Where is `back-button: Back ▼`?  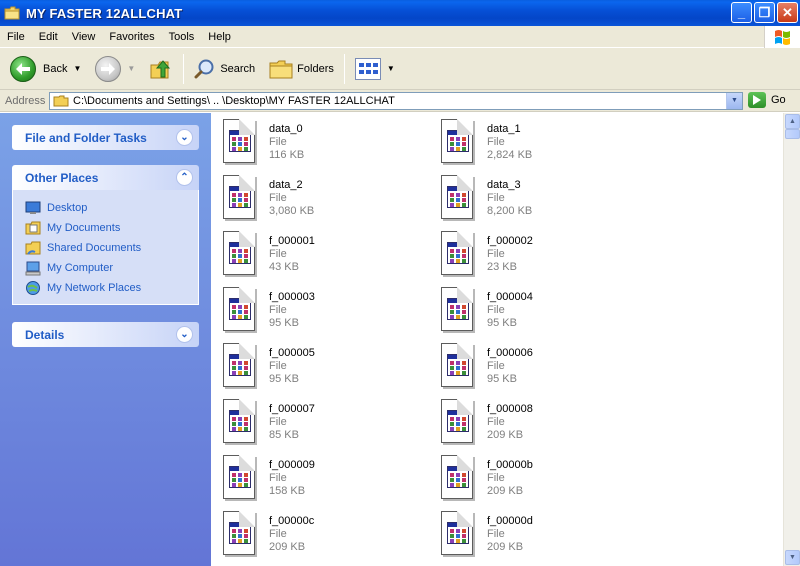 back-button: Back ▼ is located at coordinates (48, 69).